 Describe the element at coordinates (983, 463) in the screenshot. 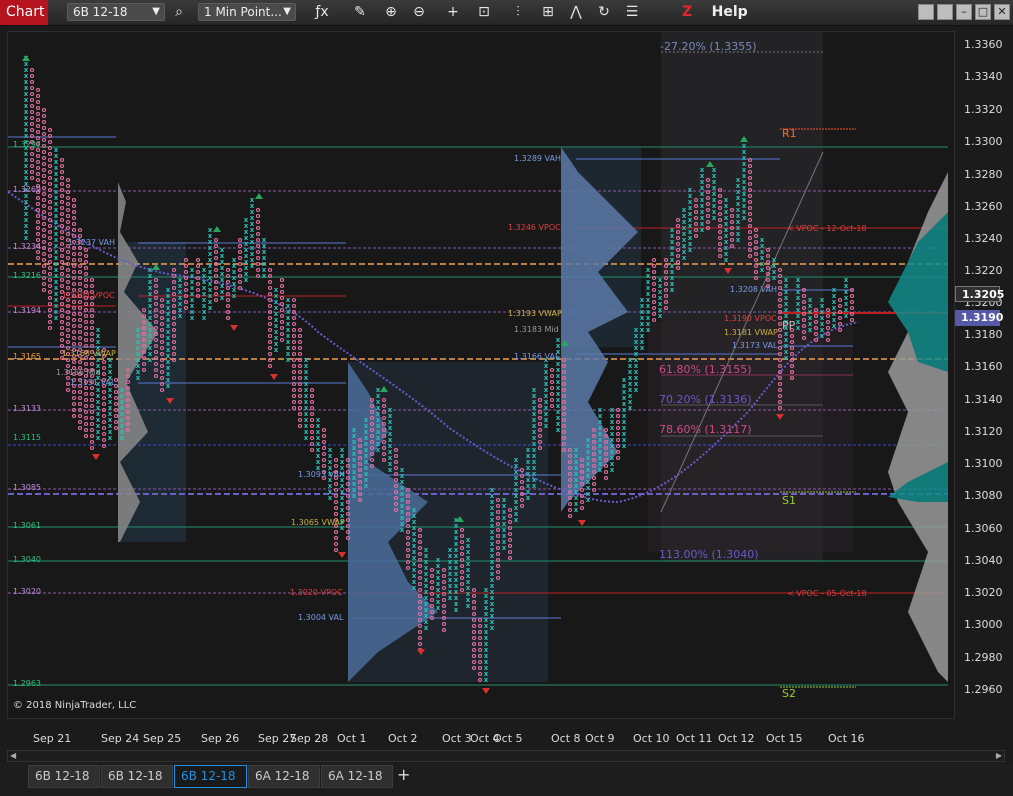

I see `y-tick: 1.3100` at that location.